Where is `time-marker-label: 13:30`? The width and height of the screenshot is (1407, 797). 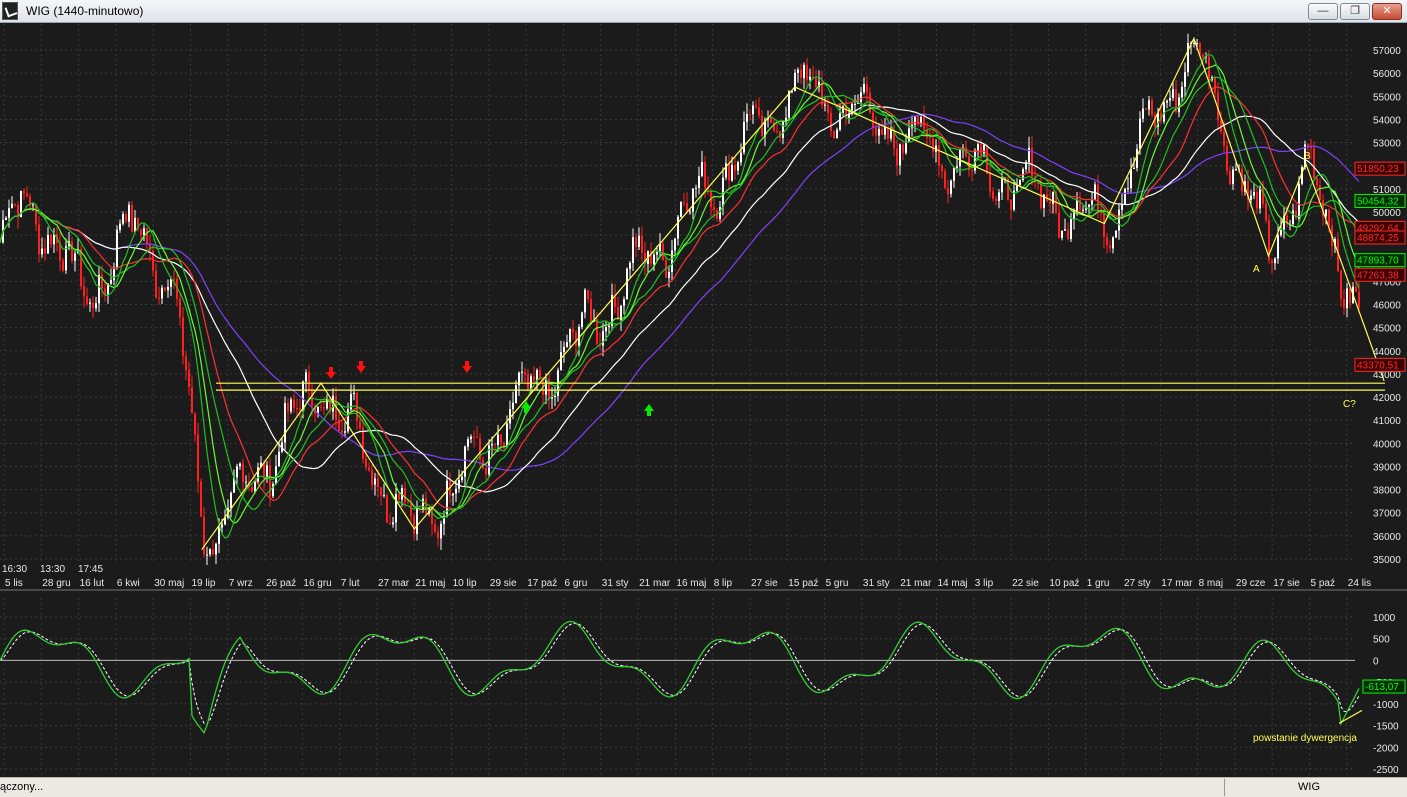 time-marker-label: 13:30 is located at coordinates (52, 569).